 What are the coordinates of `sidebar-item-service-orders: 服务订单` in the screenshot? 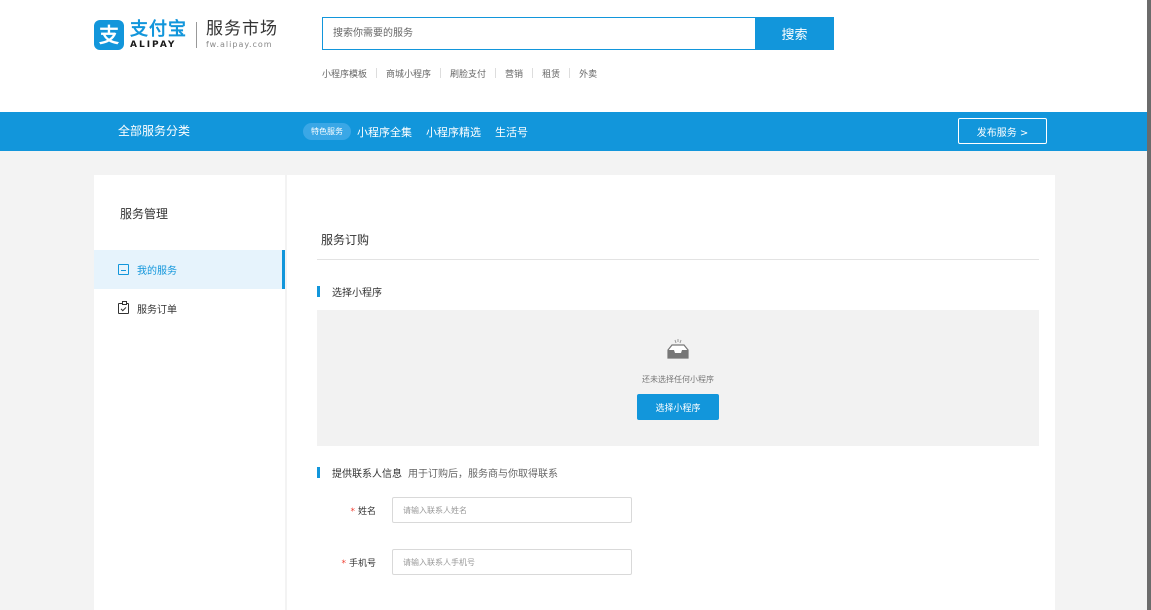 It's located at (189, 308).